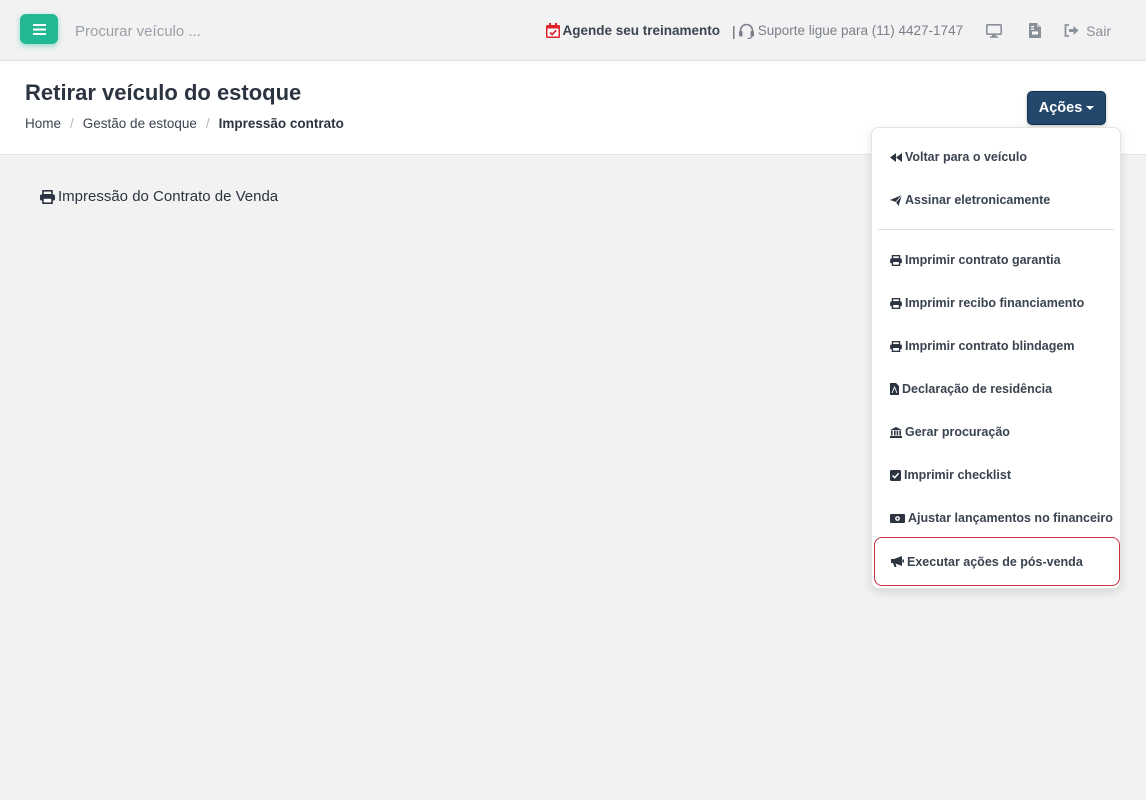 The width and height of the screenshot is (1146, 800). I want to click on menu-item-sign-electronically: Assinar eletronicamente, so click(996, 200).